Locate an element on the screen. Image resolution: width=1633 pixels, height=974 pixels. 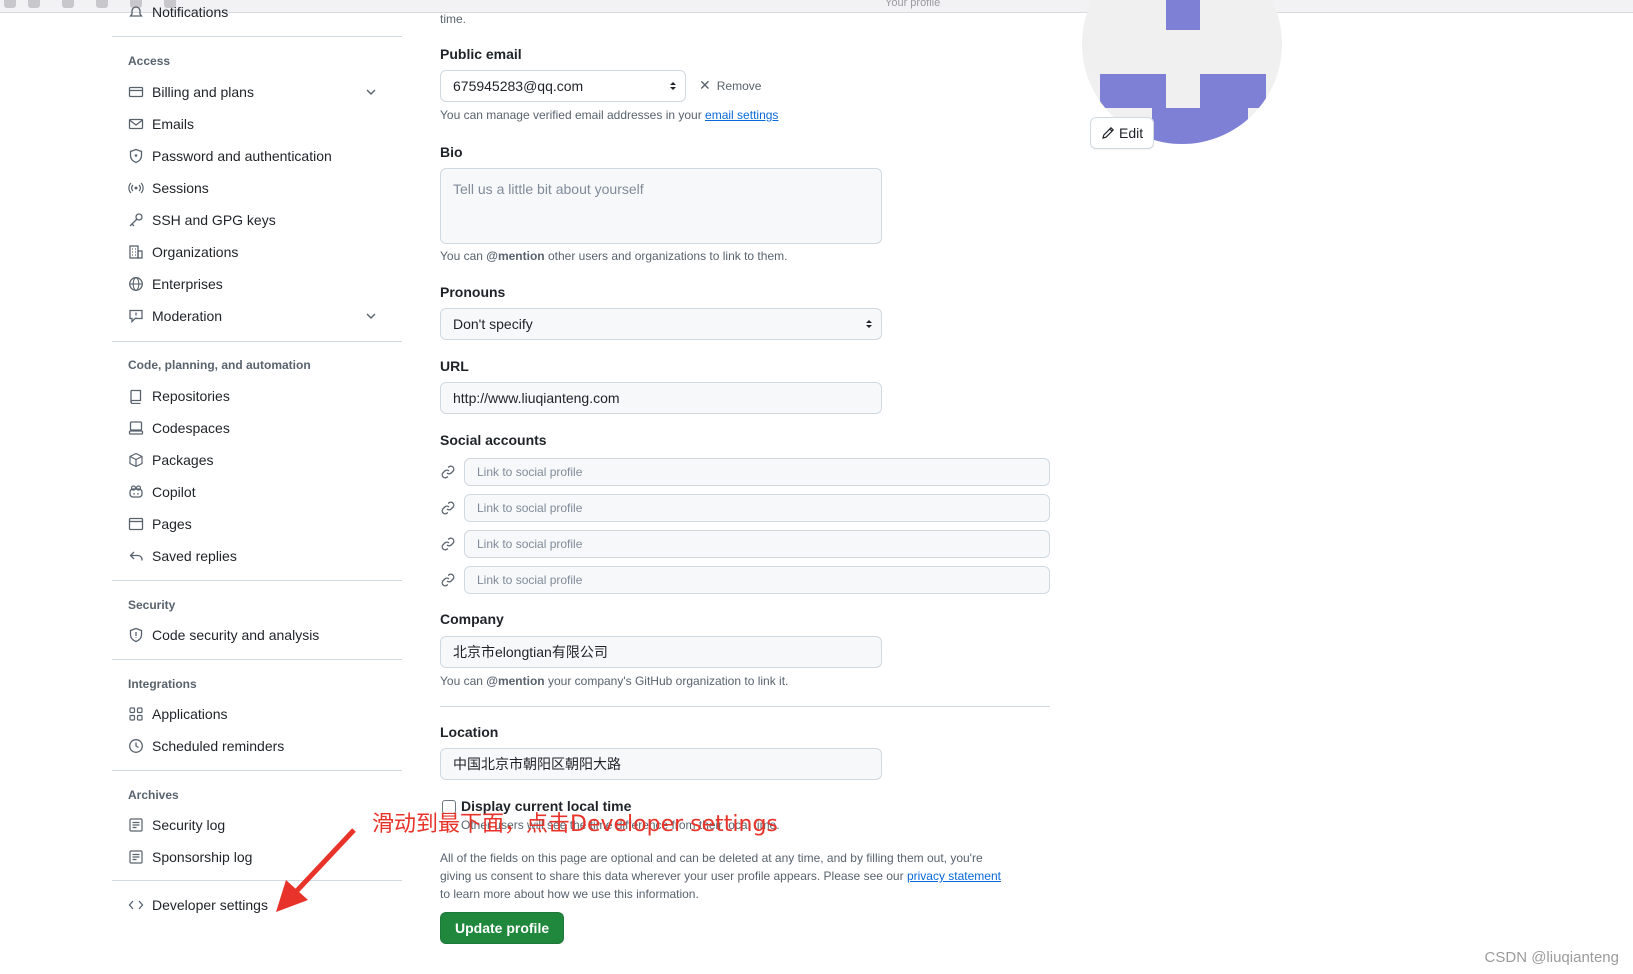
sidebar-item-label: Pages is located at coordinates (172, 524).